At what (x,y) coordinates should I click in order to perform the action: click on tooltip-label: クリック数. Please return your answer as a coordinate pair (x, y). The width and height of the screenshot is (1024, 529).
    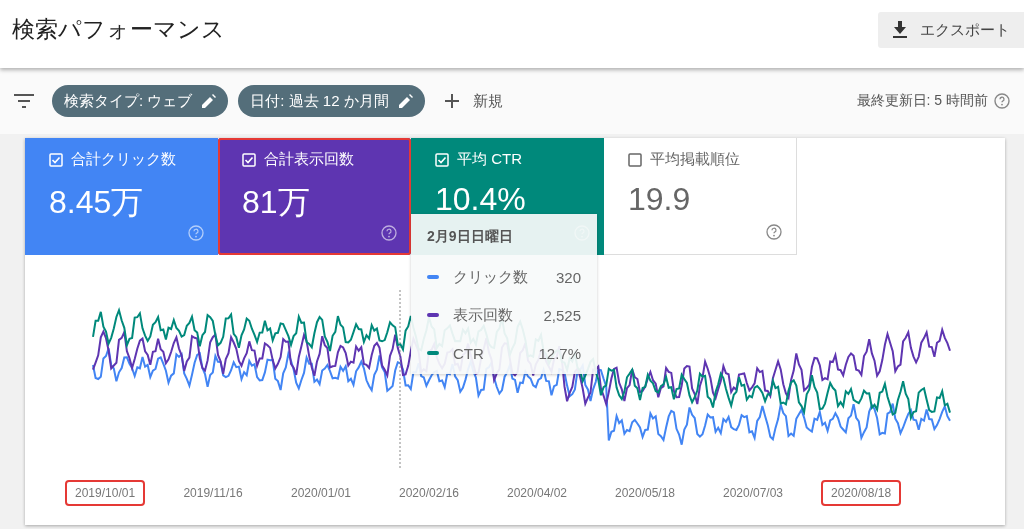
    Looking at the image, I should click on (491, 277).